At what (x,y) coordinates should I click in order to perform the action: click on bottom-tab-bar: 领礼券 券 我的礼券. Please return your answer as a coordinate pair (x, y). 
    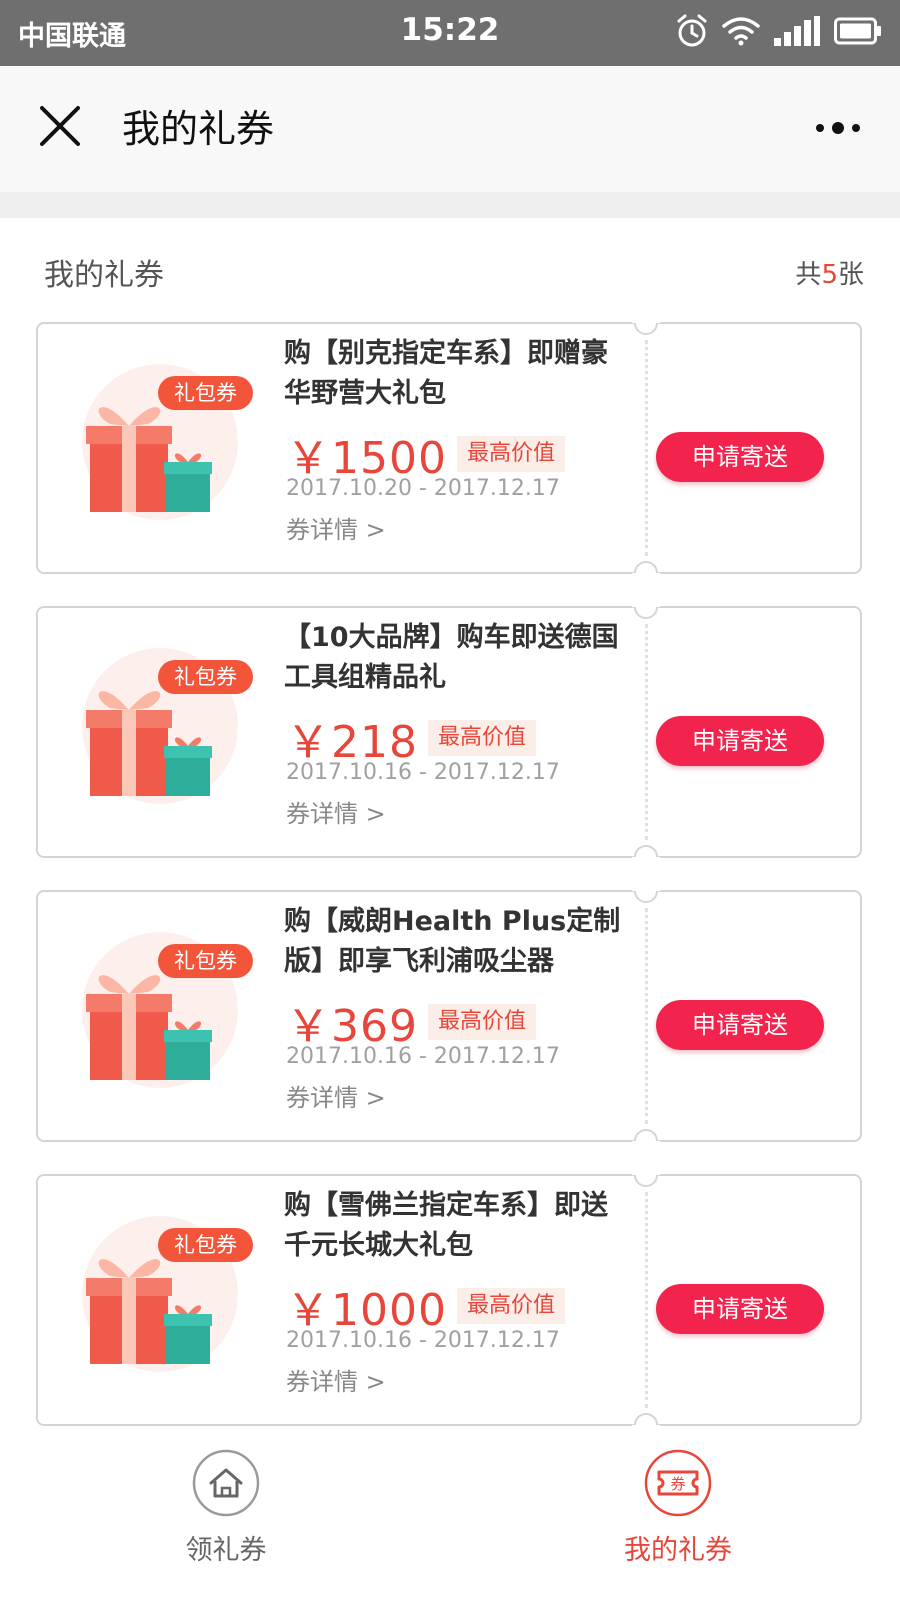
    Looking at the image, I should click on (450, 1520).